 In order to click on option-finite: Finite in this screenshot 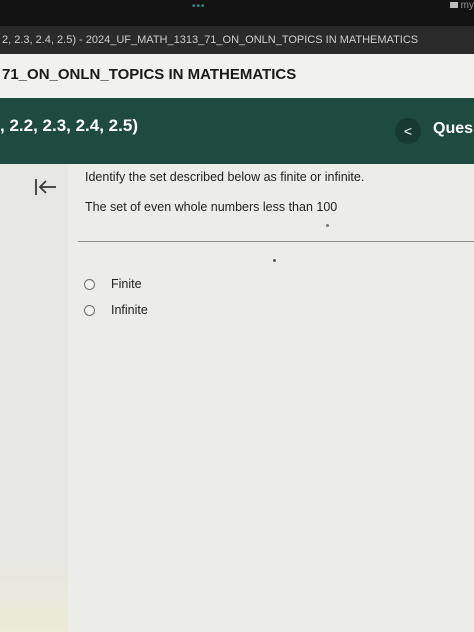, I will do `click(113, 284)`.